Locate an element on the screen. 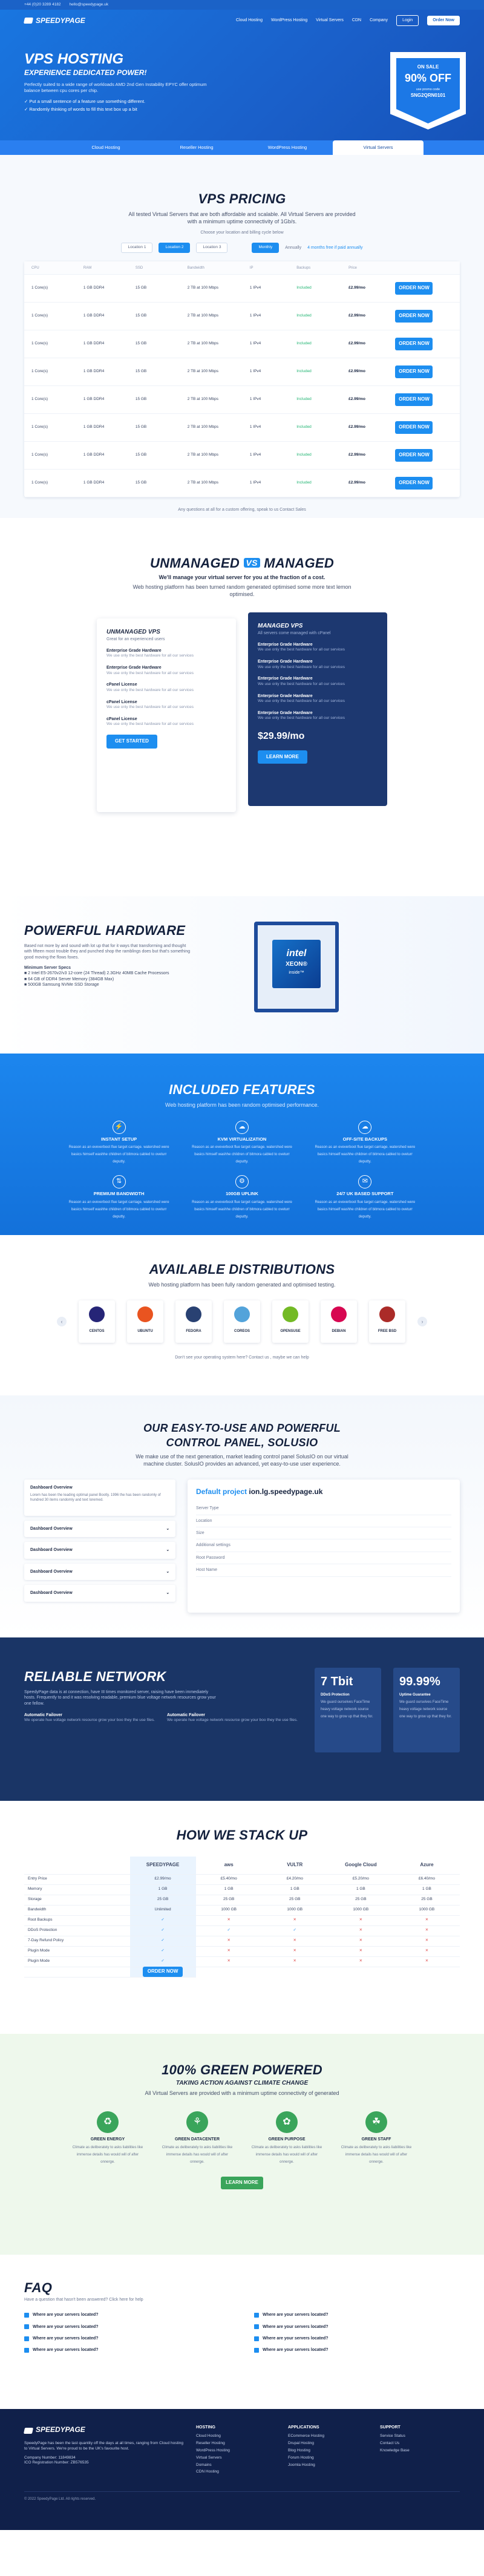 The height and width of the screenshot is (2576, 484). nav-vps: Virtual Servers is located at coordinates (330, 20).